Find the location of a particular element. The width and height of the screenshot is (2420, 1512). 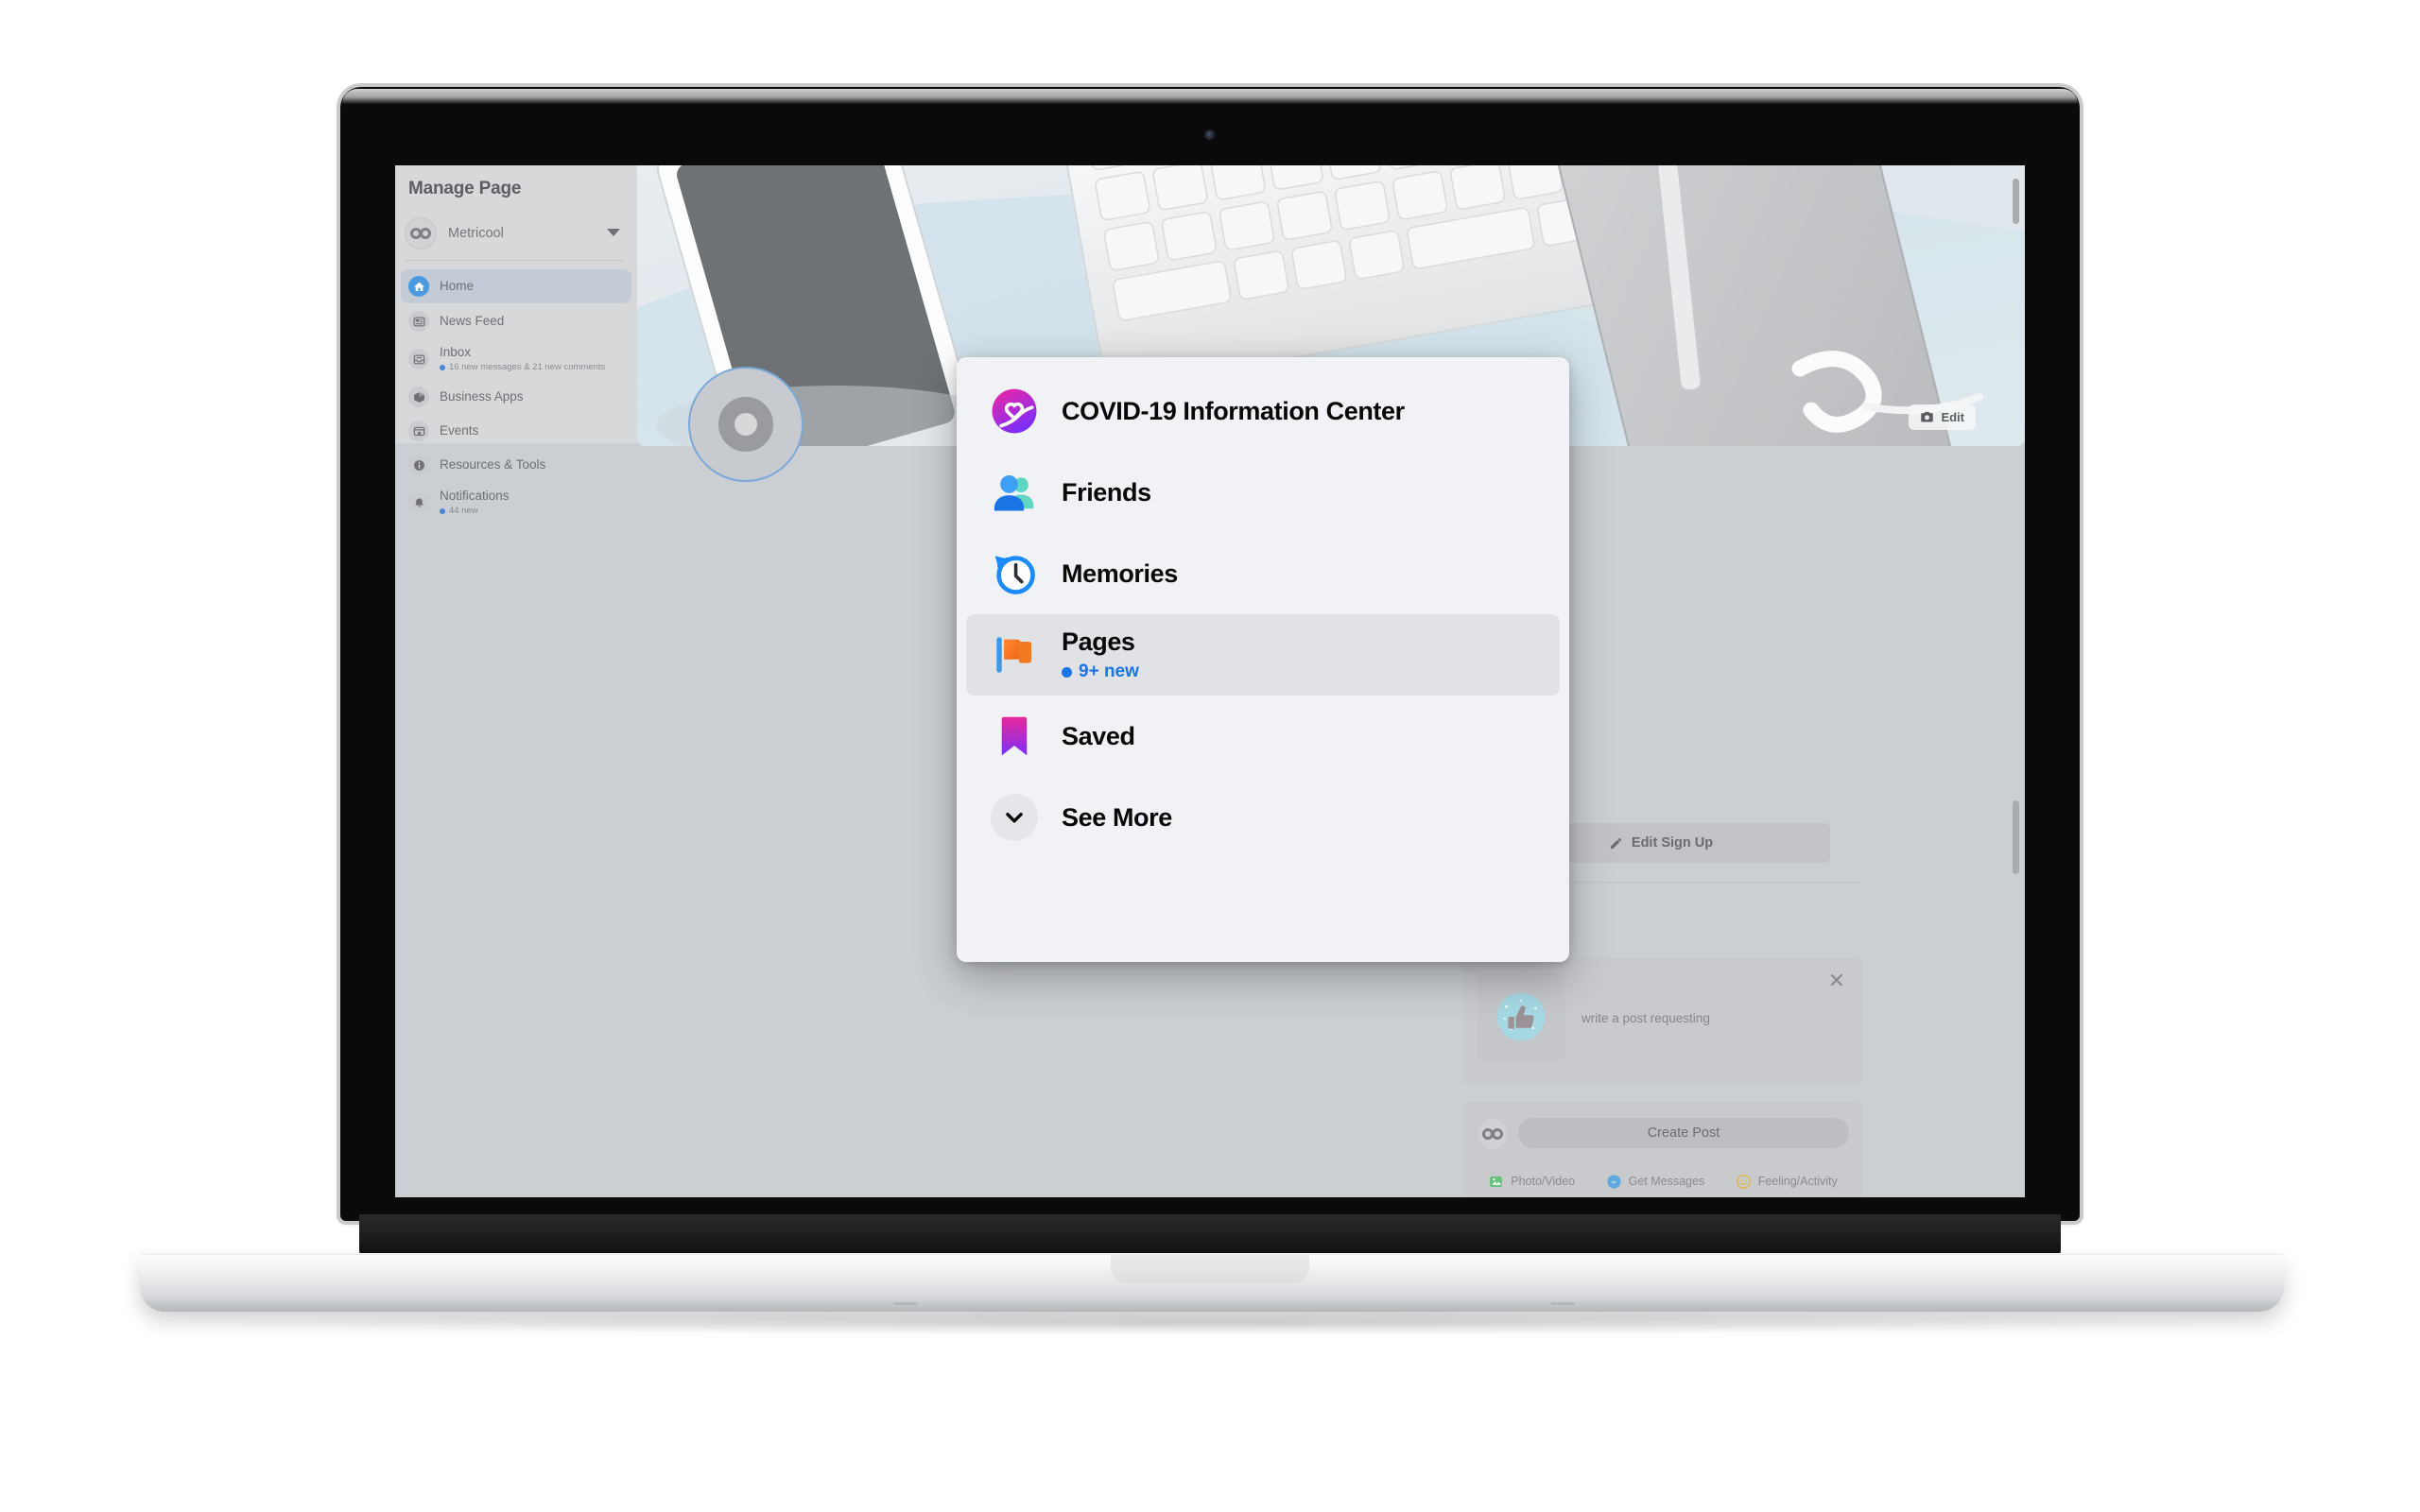

photo-video-icon is located at coordinates (1496, 1181).